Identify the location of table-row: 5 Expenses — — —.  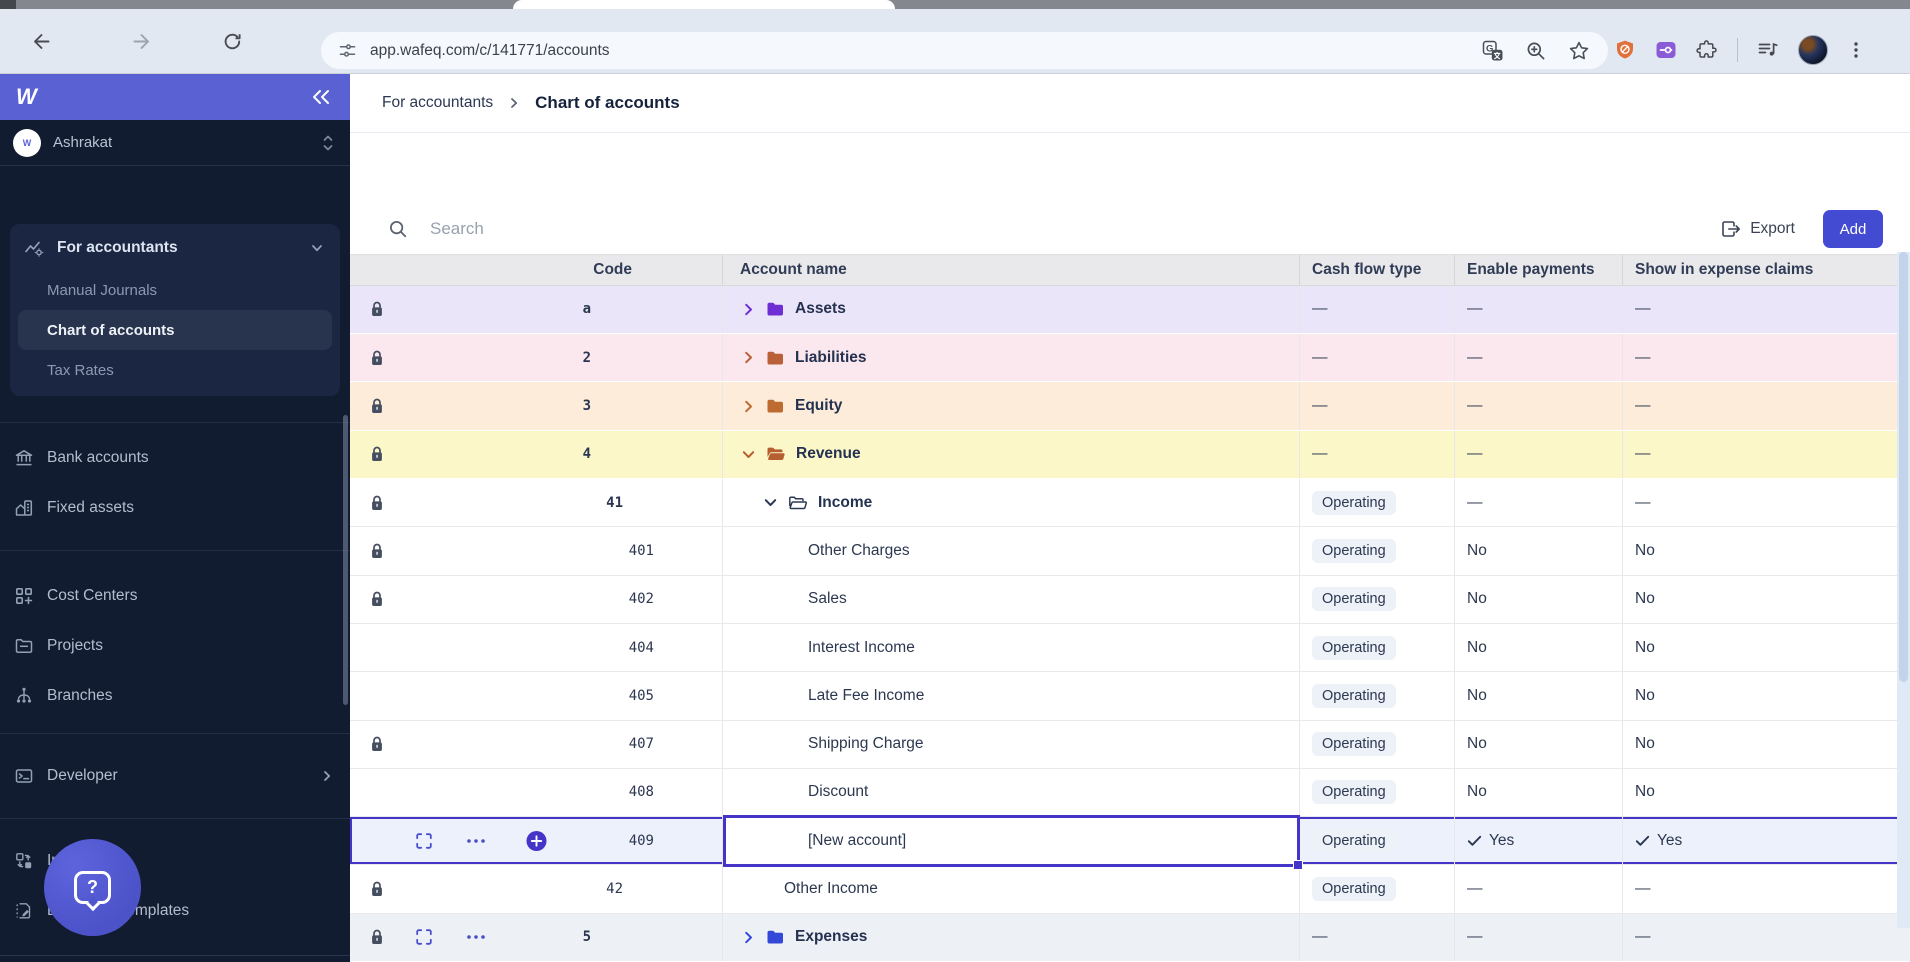
(1130, 937).